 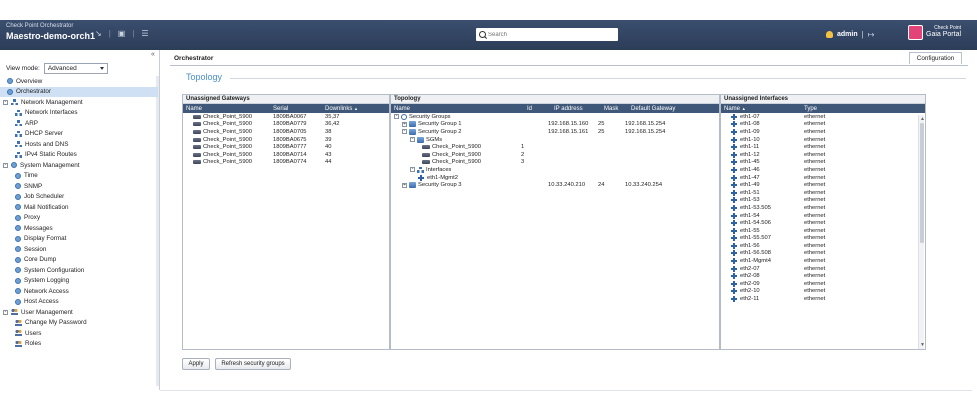 What do you see at coordinates (79, 81) in the screenshot?
I see `sidebar-item-overview: Overview` at bounding box center [79, 81].